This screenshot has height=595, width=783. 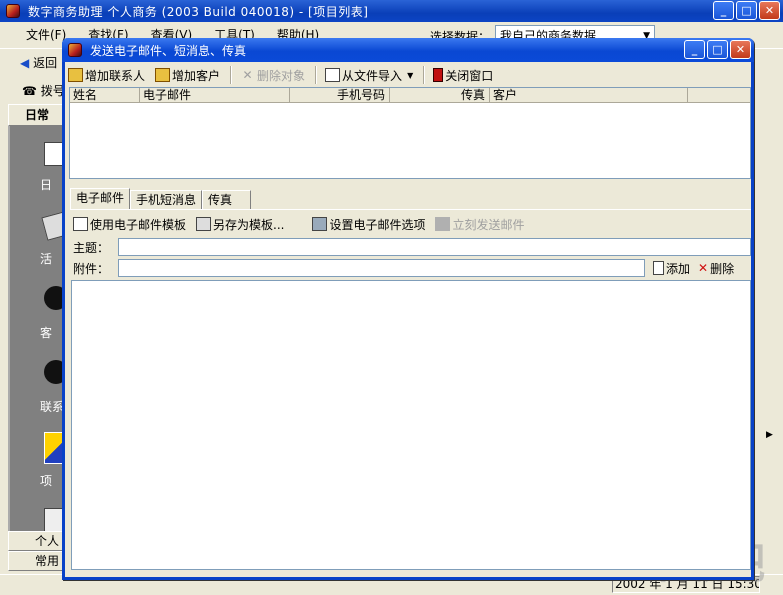 I want to click on back-label: 返回, so click(x=45, y=63).